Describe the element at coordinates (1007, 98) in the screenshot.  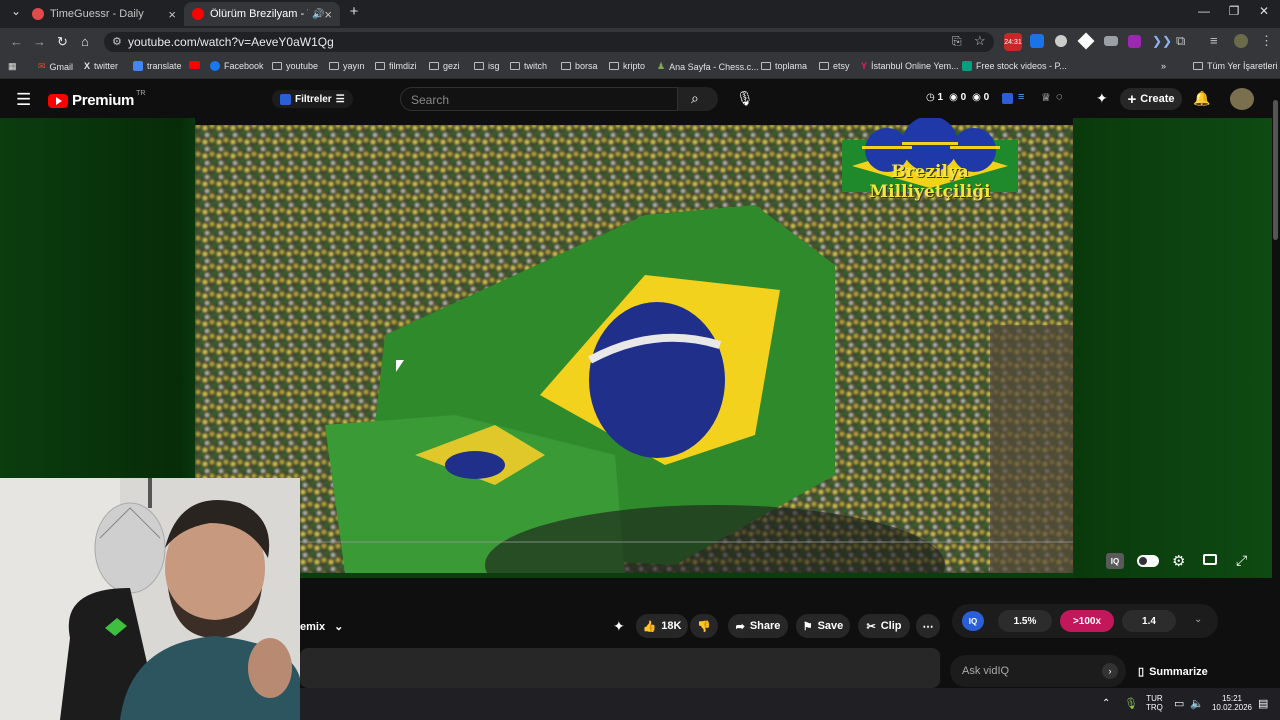
I see `vidiq-header-icon` at that location.